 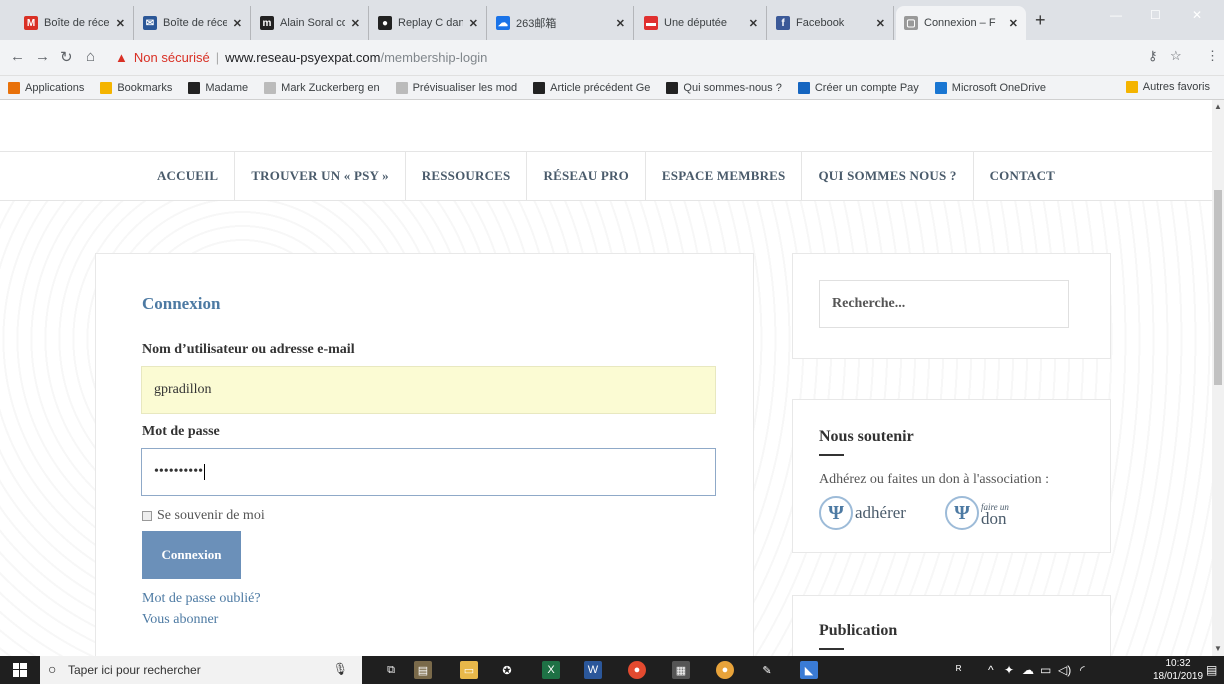 I want to click on remember-label: Se souvenir de moi, so click(x=211, y=515).